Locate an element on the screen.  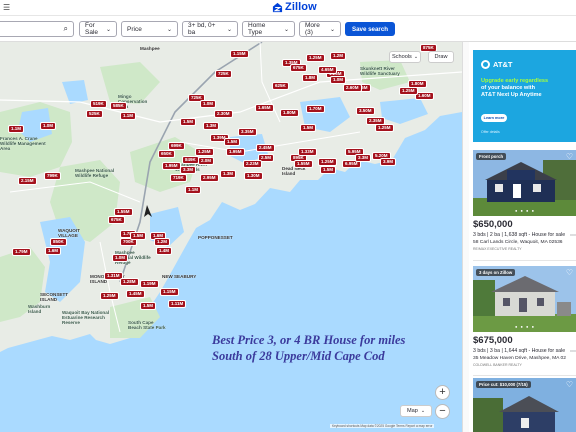
listing-card: Price cut: $10,000 (7/15) ♡ is located at coordinates (524, 405).